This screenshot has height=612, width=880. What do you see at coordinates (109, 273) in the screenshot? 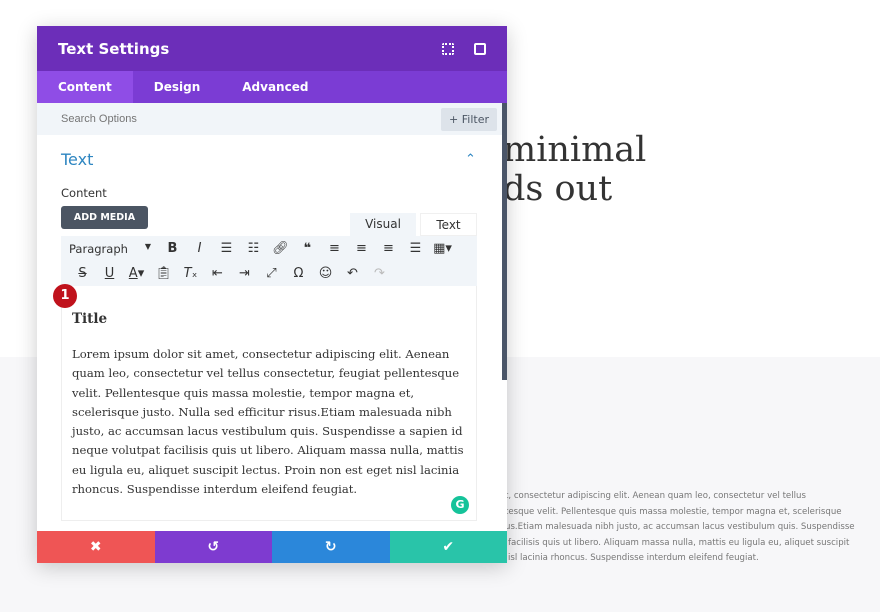
I see `underline-icon: U` at bounding box center [109, 273].